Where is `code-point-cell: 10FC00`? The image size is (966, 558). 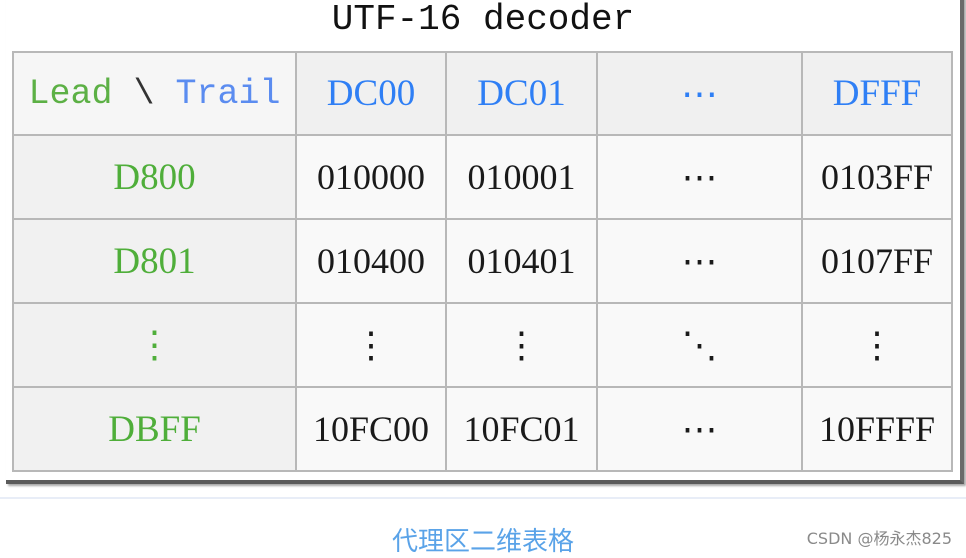 code-point-cell: 10FC00 is located at coordinates (371, 429).